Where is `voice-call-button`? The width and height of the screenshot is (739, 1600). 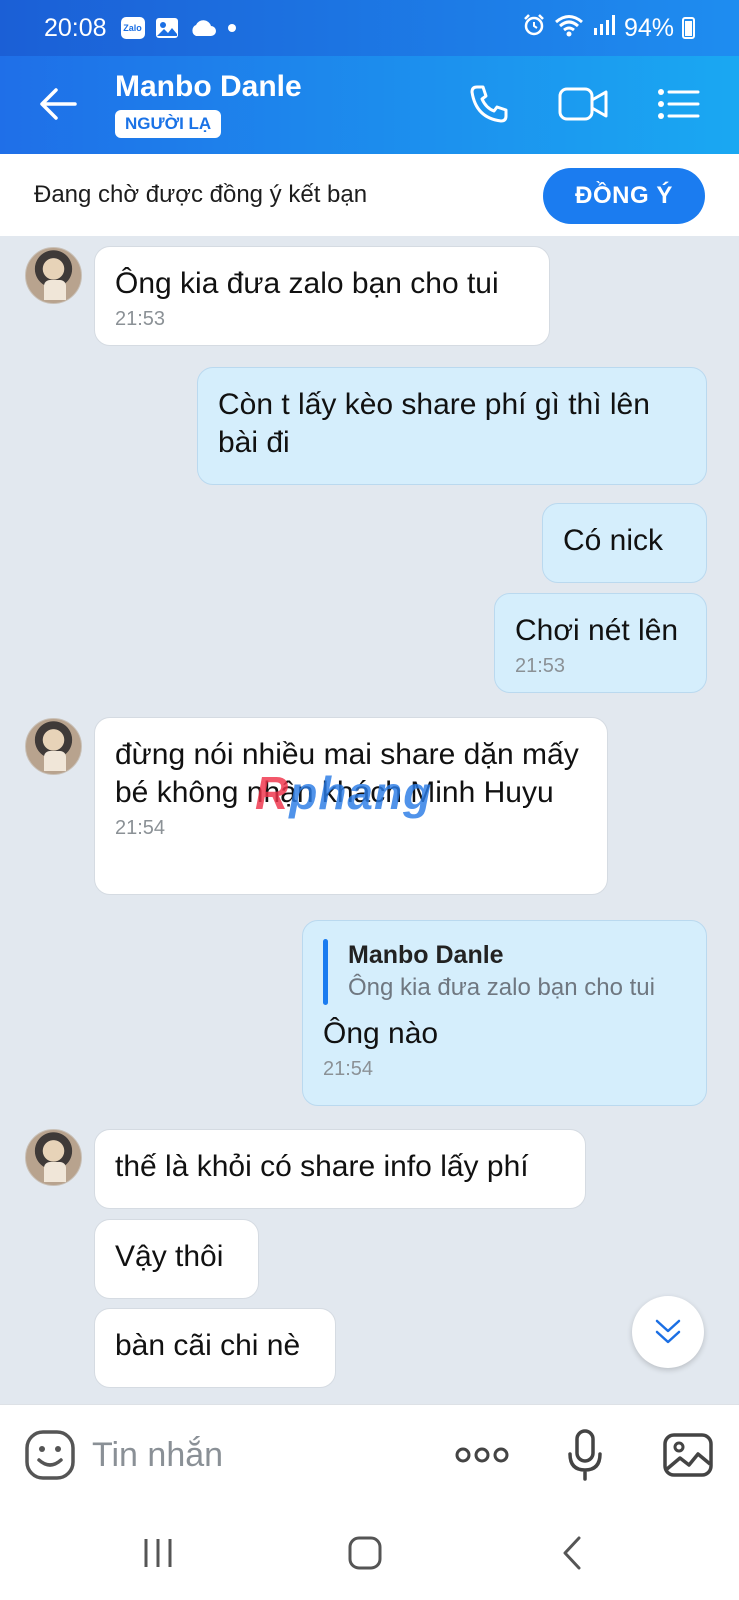 voice-call-button is located at coordinates (489, 104).